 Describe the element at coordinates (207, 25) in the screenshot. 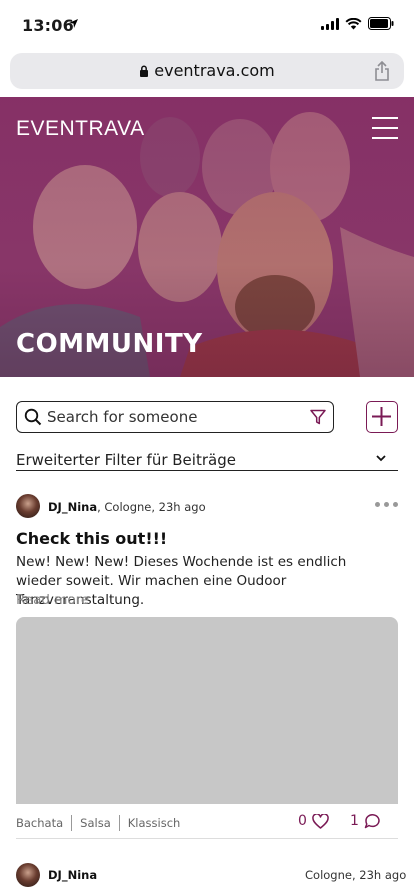

I see `status-bar: 13:06` at that location.